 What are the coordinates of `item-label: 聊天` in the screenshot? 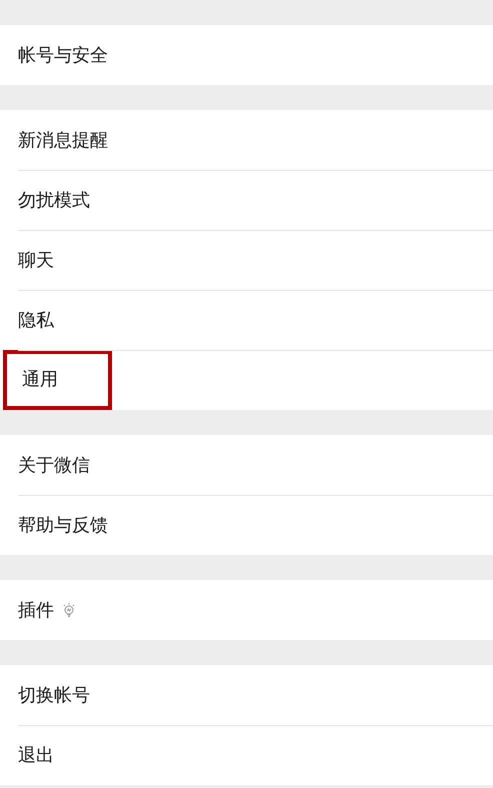 It's located at (36, 260).